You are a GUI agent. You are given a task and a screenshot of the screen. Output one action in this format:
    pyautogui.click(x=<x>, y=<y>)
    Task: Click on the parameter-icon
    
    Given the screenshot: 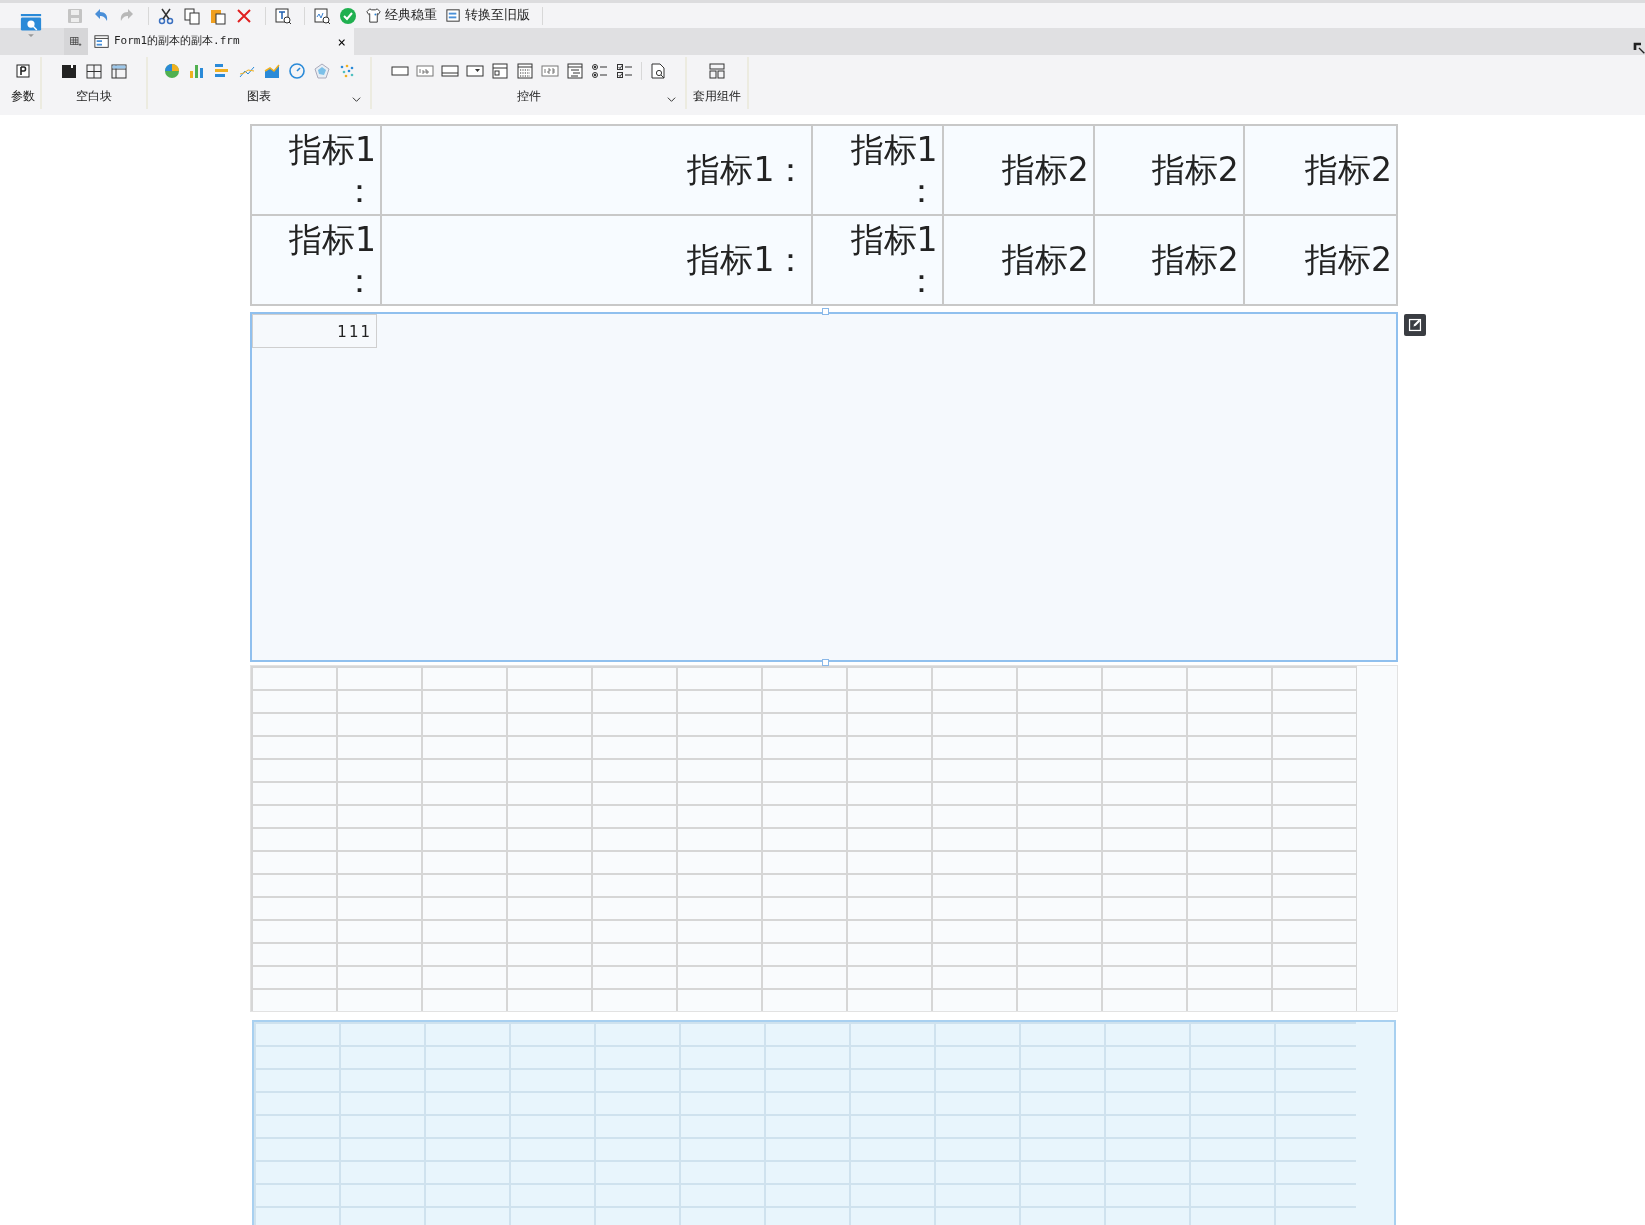 What is the action you would take?
    pyautogui.click(x=23, y=71)
    